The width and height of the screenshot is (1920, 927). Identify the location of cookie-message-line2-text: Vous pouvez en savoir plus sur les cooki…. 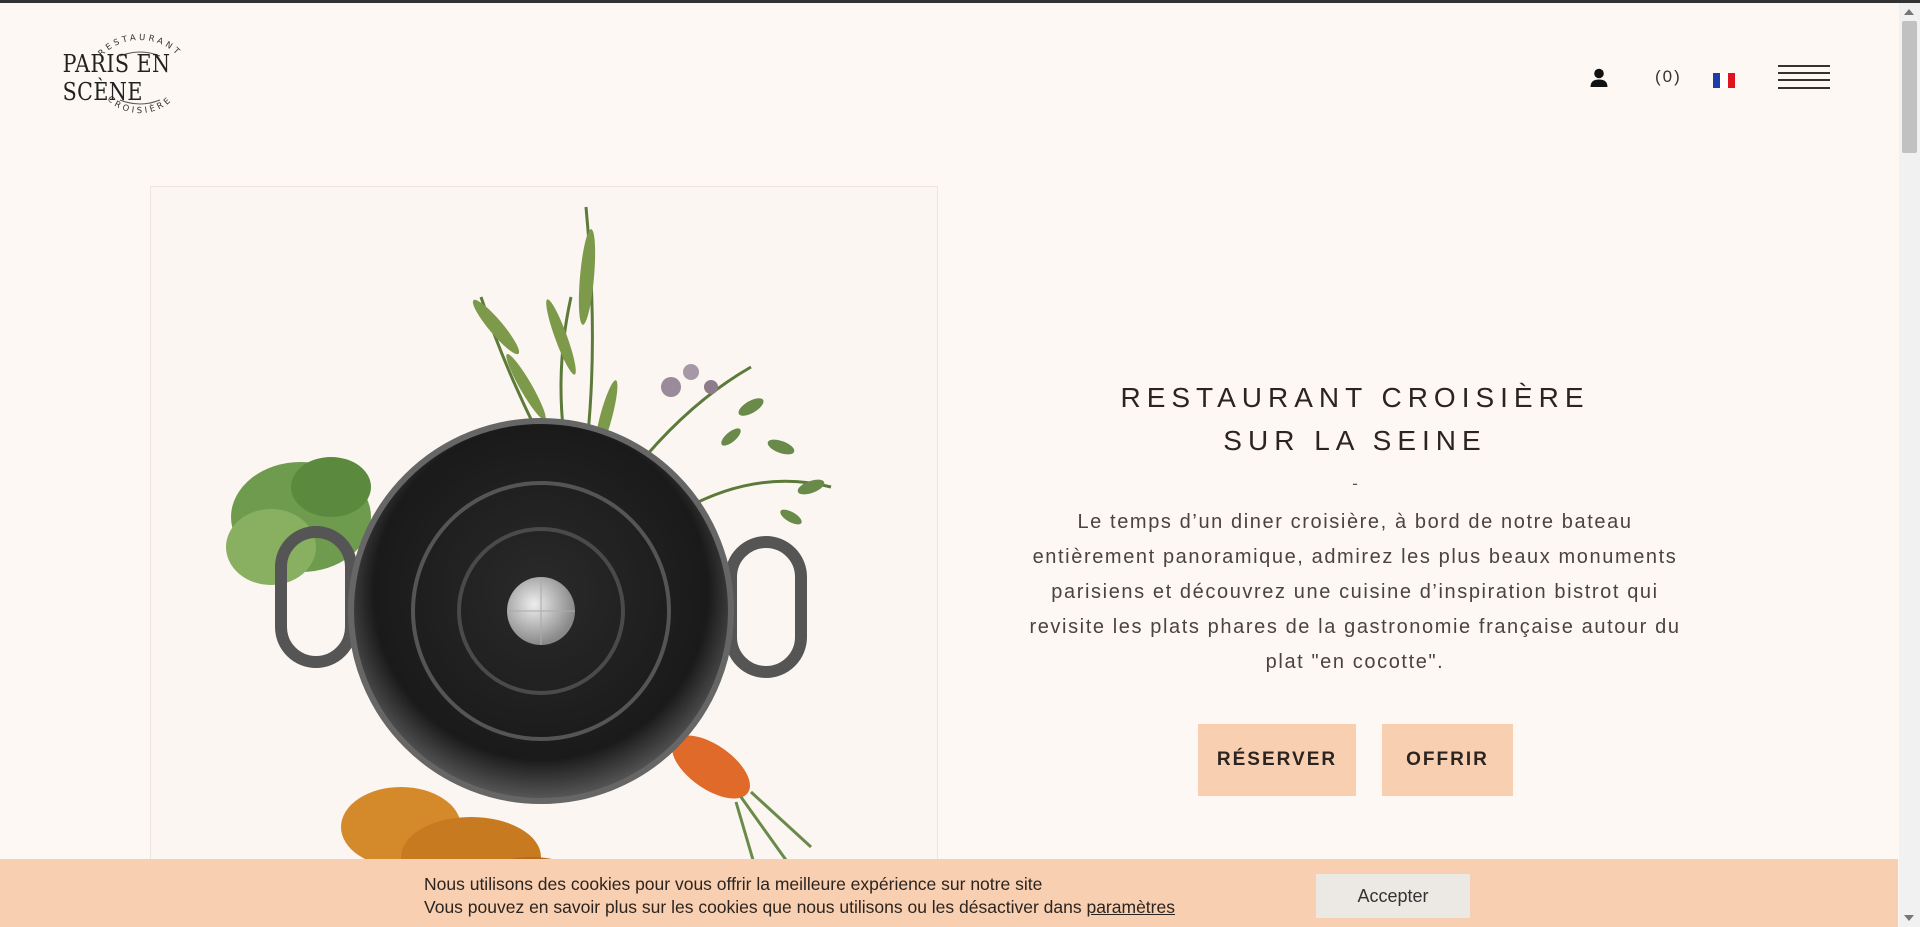
(755, 907).